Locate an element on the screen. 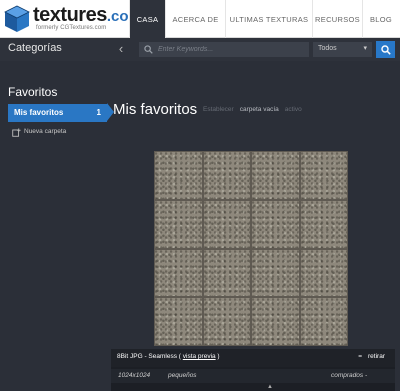  size-value: pequeños is located at coordinates (182, 375).